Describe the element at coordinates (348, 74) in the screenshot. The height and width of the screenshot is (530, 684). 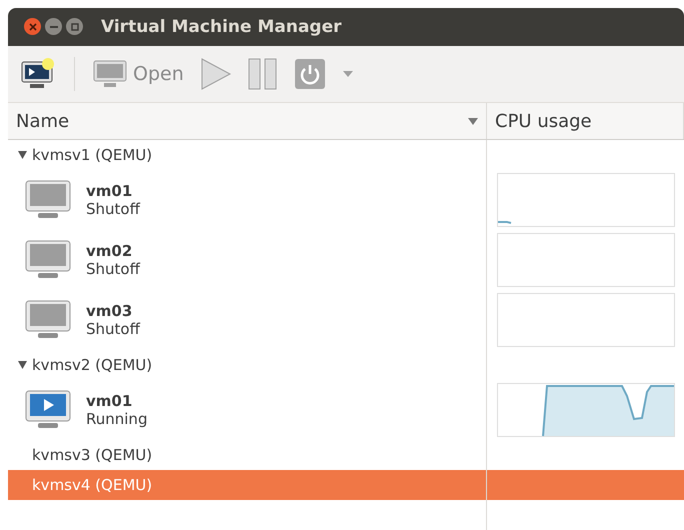
I see `caret-icon` at that location.